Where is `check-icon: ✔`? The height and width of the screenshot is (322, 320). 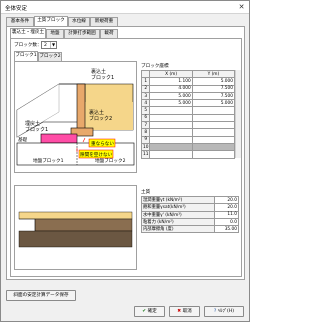 check-icon: ✔ is located at coordinates (144, 311).